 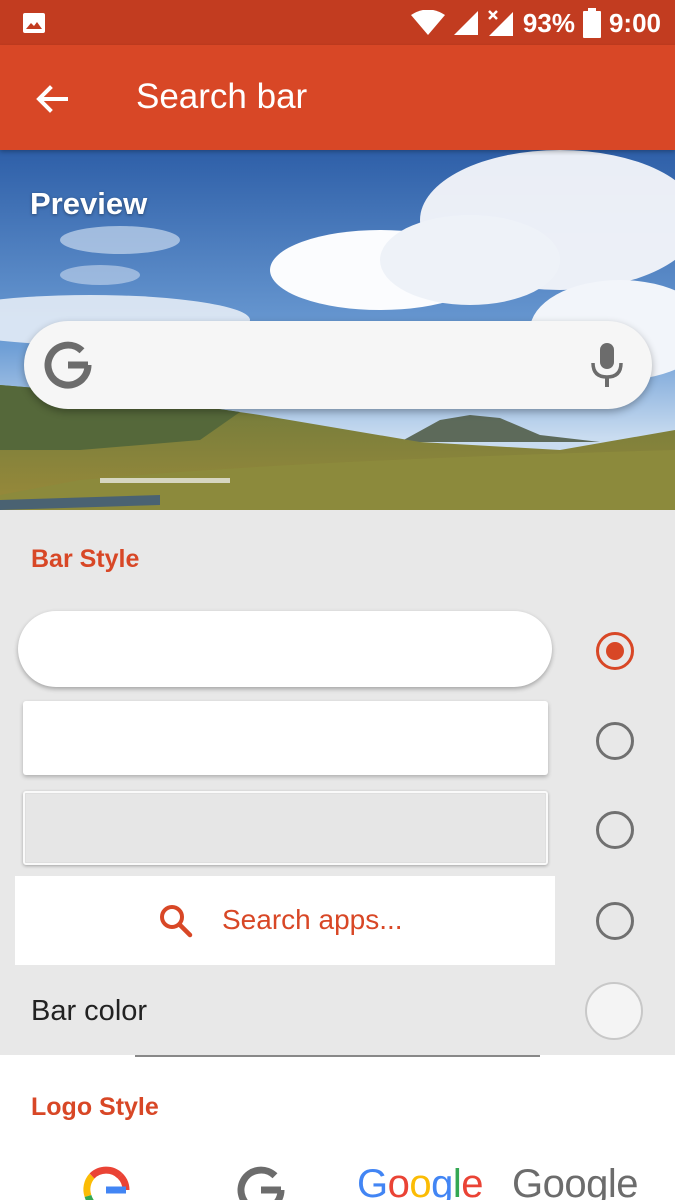 What do you see at coordinates (615, 651) in the screenshot?
I see `bar-style-radio-pill` at bounding box center [615, 651].